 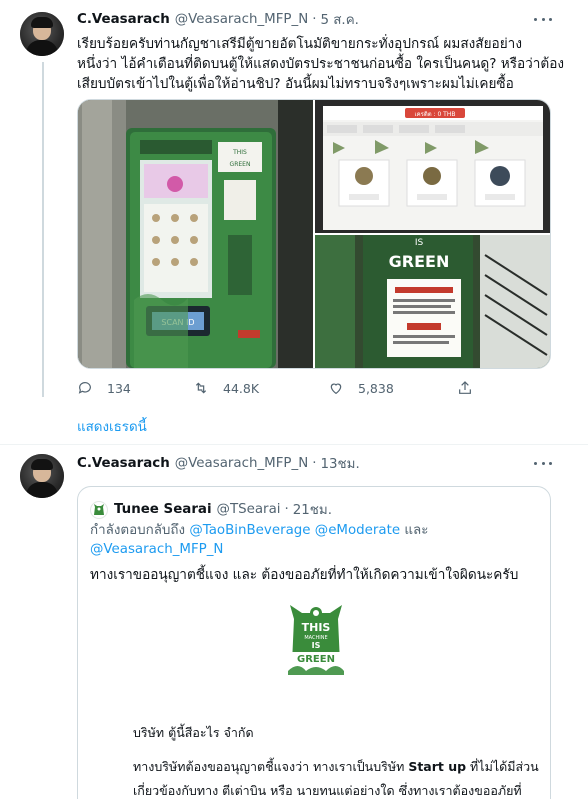 I want to click on quoted-author-name: Tunee Searai, so click(x=163, y=509).